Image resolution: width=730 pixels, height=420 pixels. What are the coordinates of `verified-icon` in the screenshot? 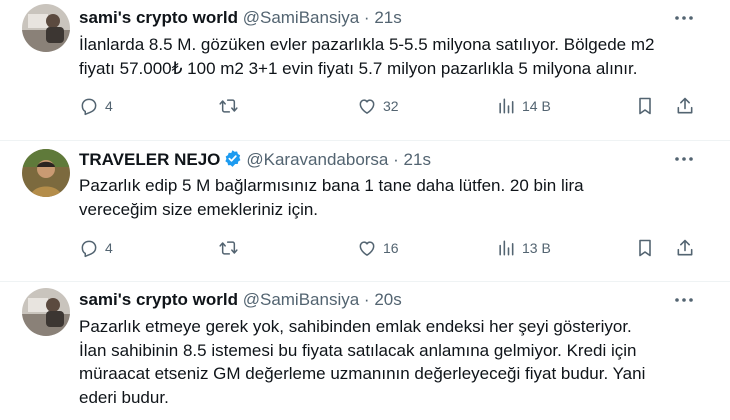 It's located at (232, 161).